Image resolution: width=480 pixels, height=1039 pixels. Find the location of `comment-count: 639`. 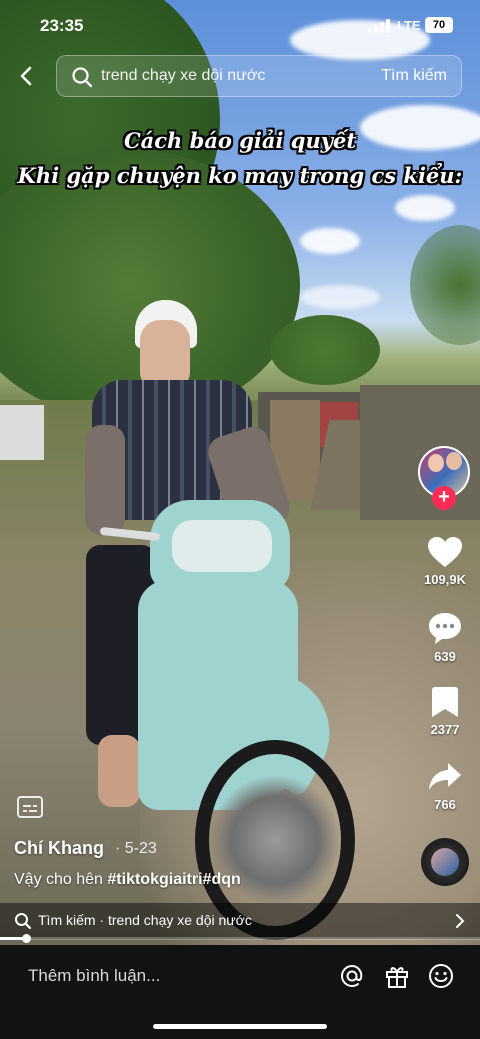

comment-count: 639 is located at coordinates (445, 656).